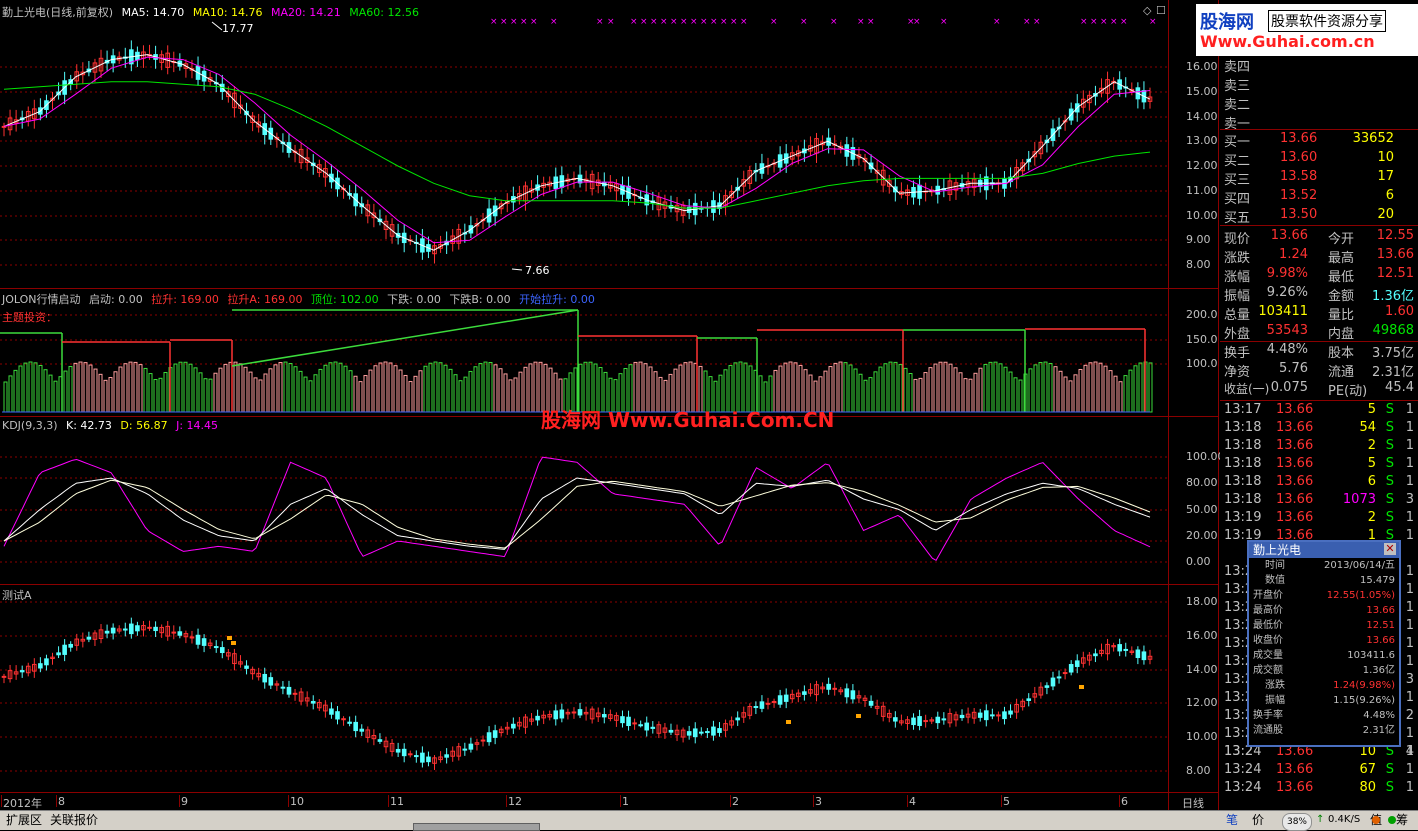  What do you see at coordinates (1395, 273) in the screenshot?
I see `quote-value: 12.51` at bounding box center [1395, 273].